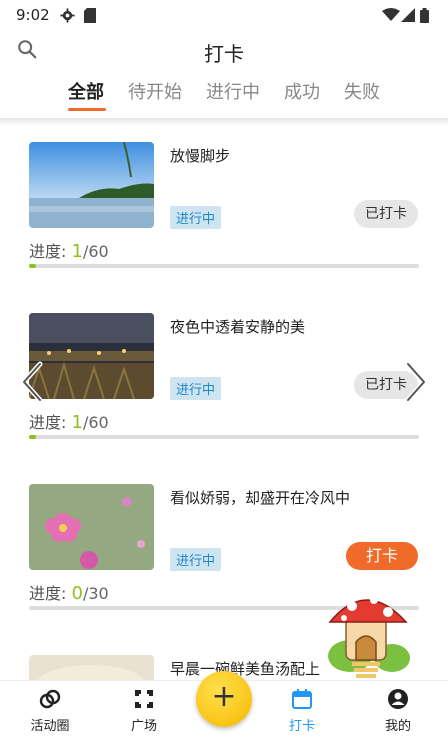 The image size is (448, 742). I want to click on tab-activity-circle: 活动圈, so click(50, 710).